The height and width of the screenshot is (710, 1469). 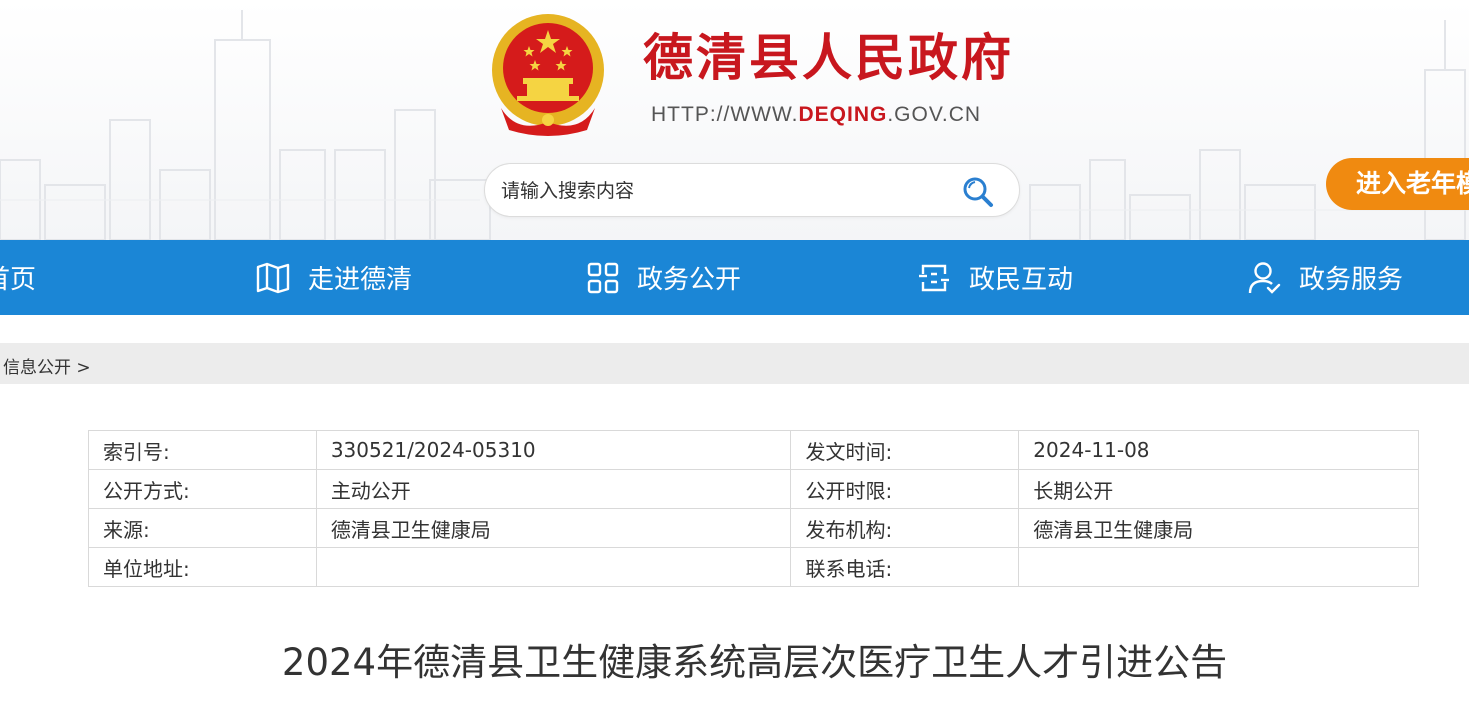 I want to click on table-row: 公开方式: 主动公开 公开时限: 长期公开, so click(x=753, y=489).